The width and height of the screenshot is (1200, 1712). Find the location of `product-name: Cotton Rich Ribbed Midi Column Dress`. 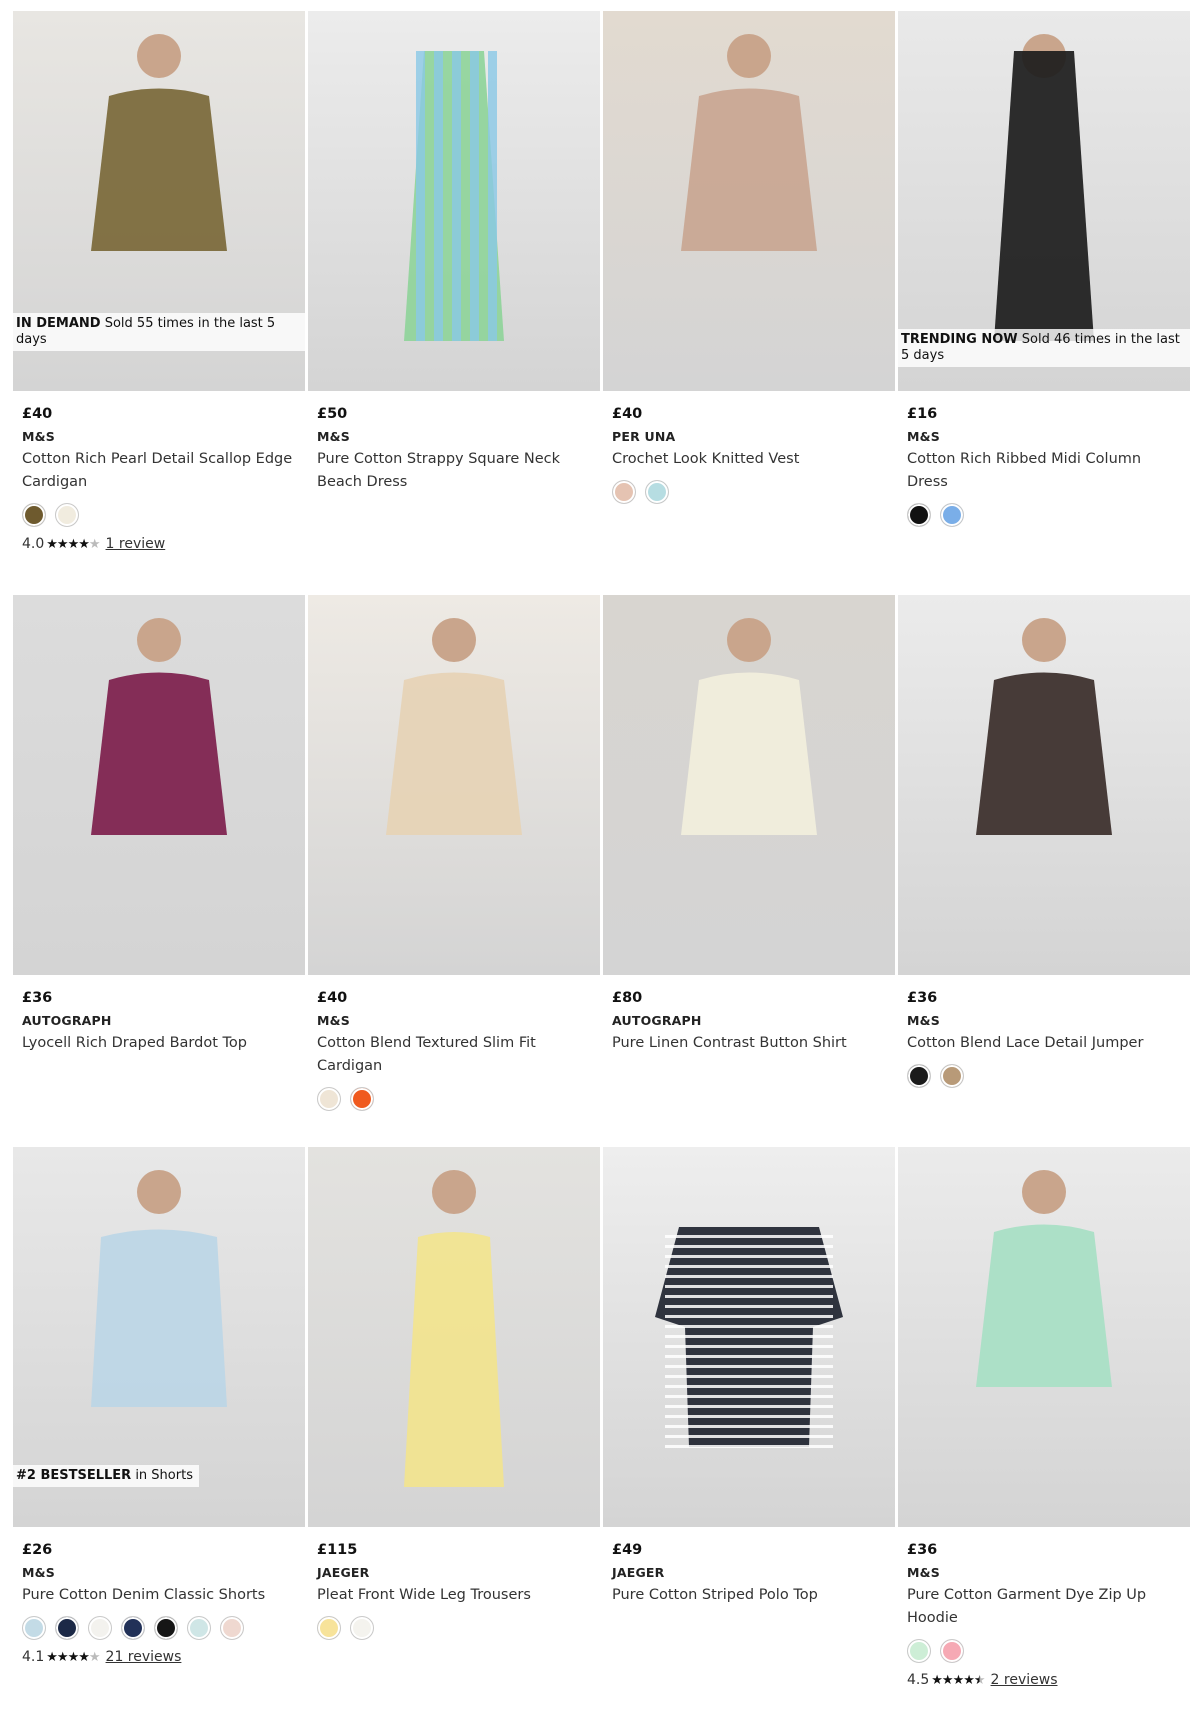

product-name: Cotton Rich Ribbed Midi Column Dress is located at coordinates (1044, 471).